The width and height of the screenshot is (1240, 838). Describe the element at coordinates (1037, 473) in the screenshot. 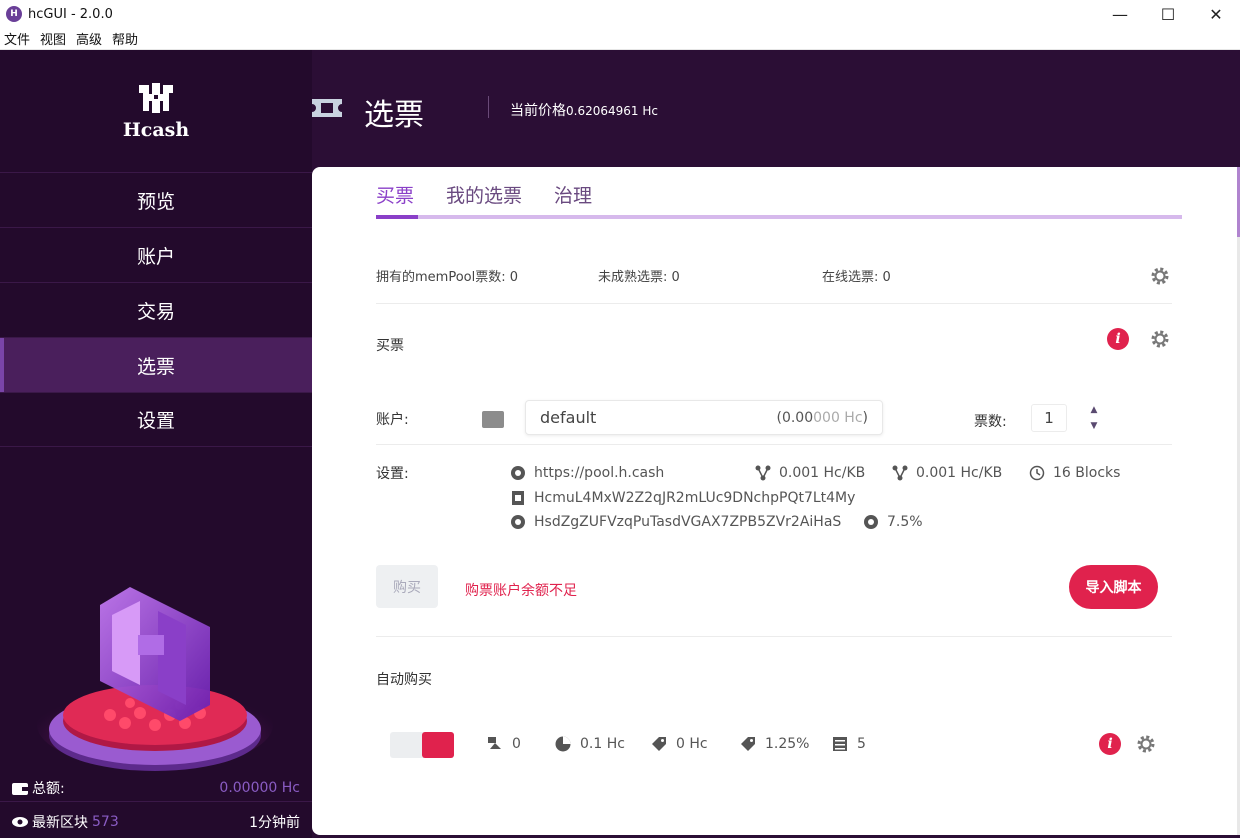

I see `clock-icon` at that location.